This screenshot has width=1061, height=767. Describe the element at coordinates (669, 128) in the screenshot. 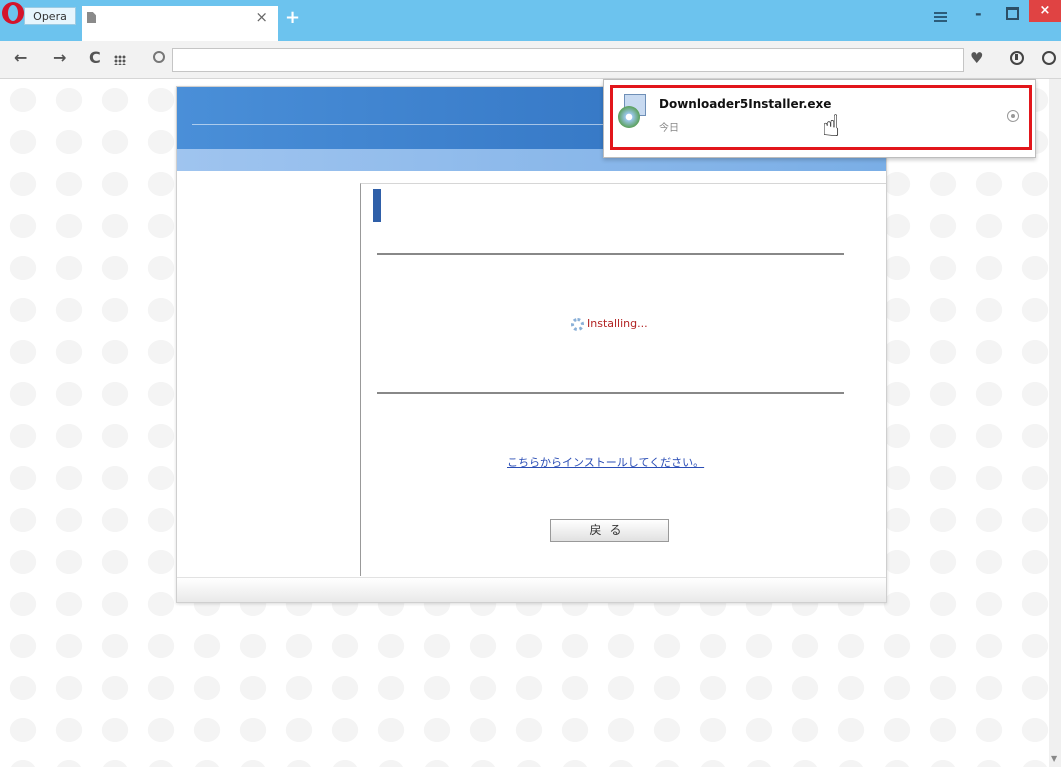

I see `download-date: 今日` at that location.